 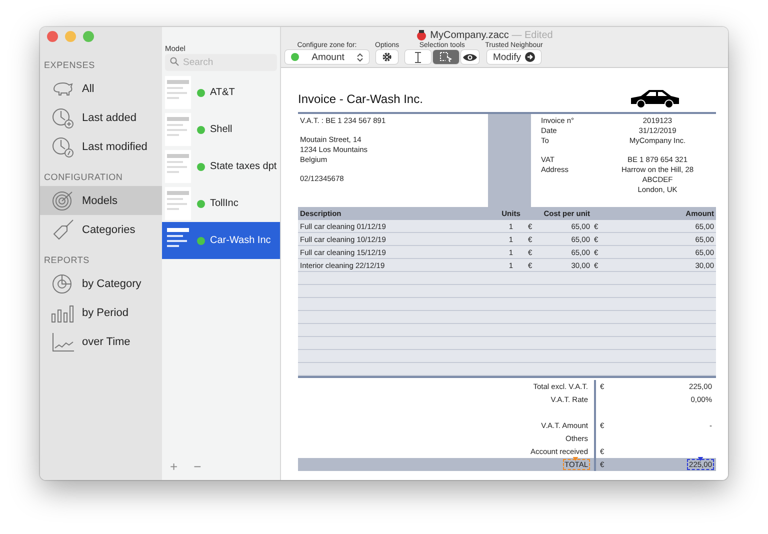 I want to click on selection-icon, so click(x=446, y=57).